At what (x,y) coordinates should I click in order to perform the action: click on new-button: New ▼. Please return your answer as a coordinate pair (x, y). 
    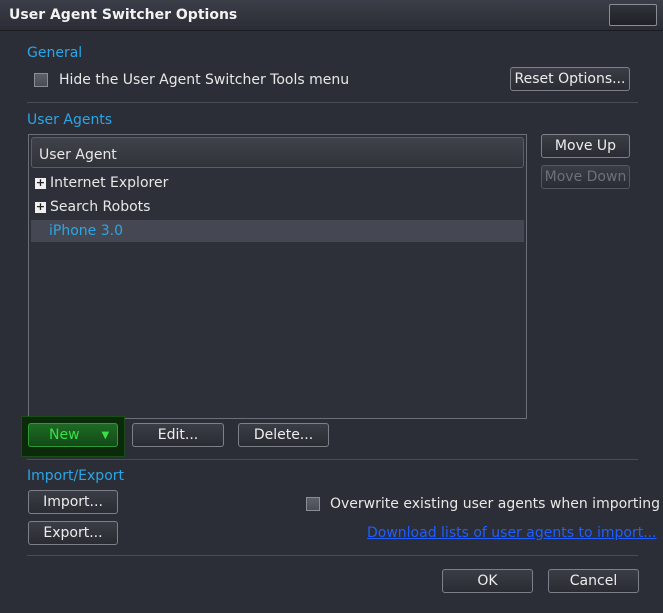
    Looking at the image, I should click on (73, 435).